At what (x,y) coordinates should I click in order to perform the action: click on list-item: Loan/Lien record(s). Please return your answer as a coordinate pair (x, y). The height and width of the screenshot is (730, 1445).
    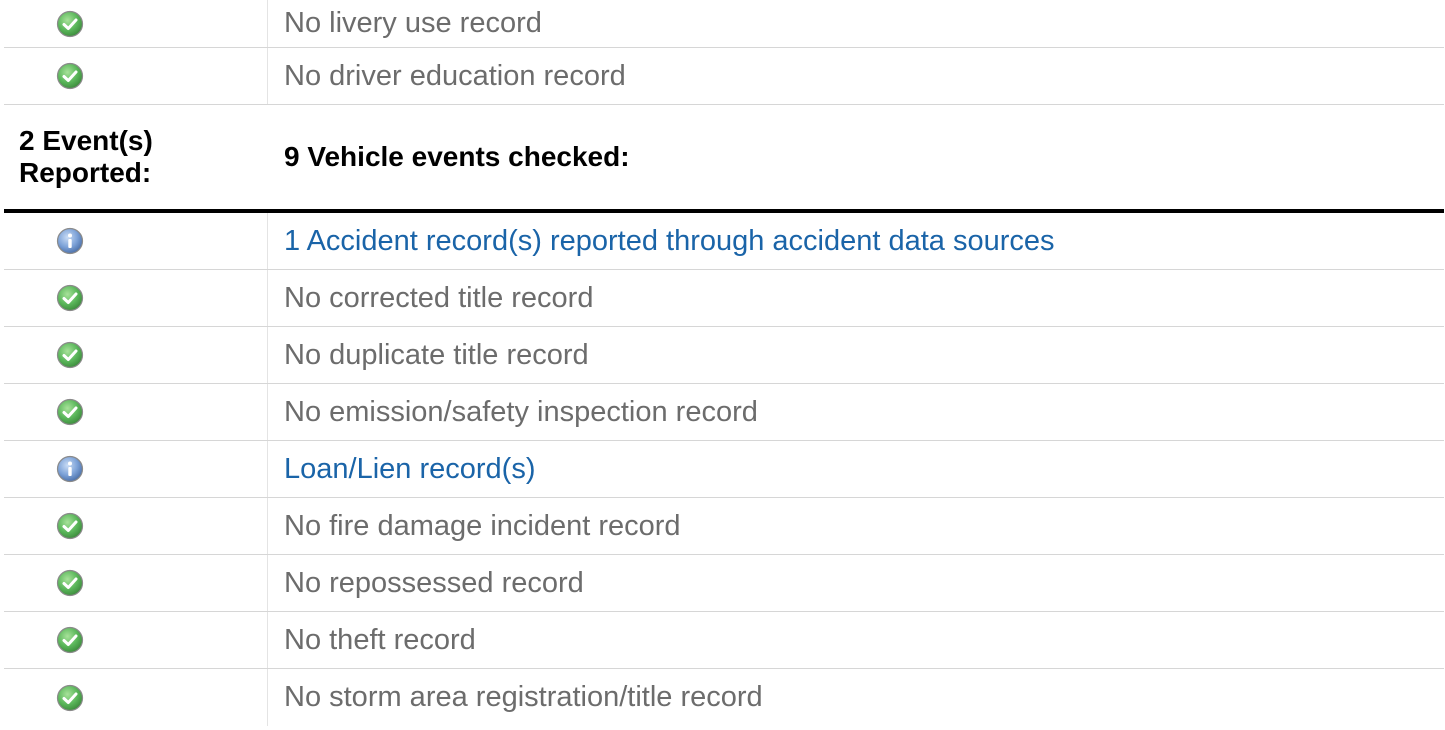
    Looking at the image, I should click on (724, 469).